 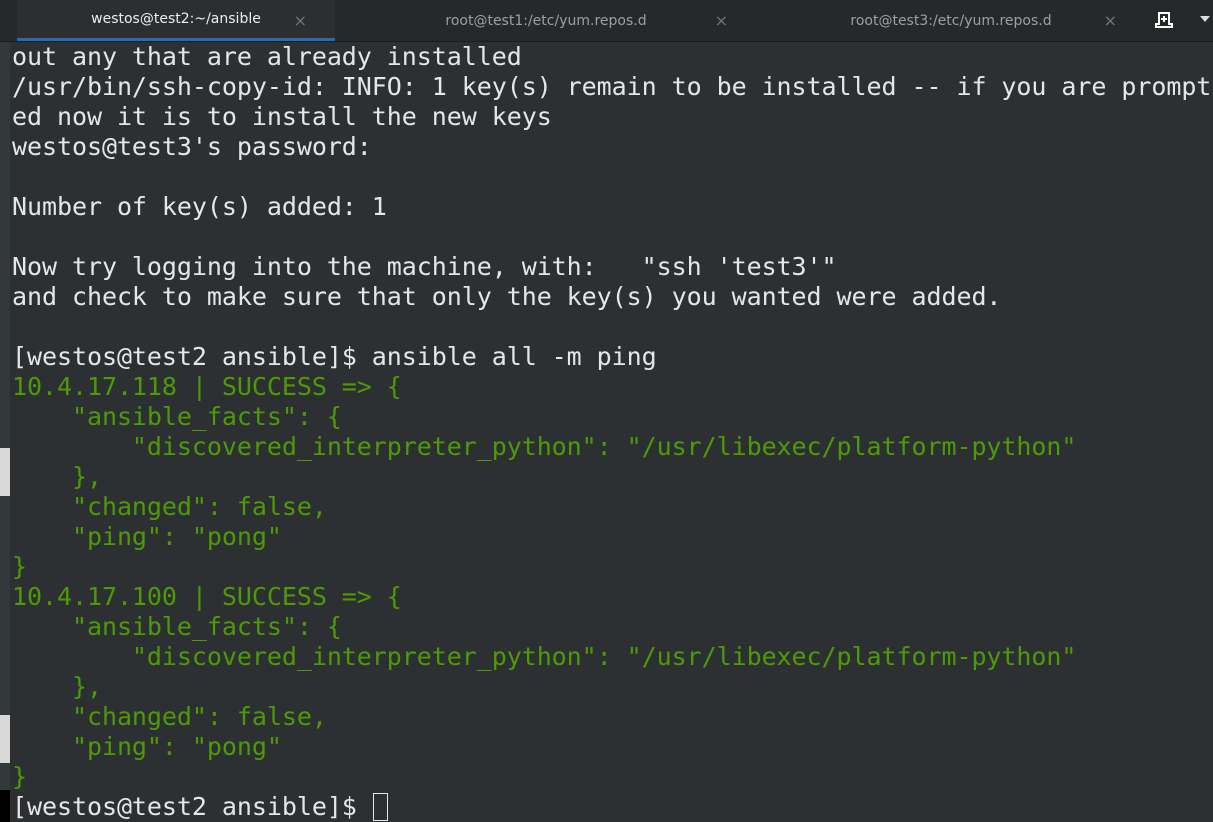 What do you see at coordinates (199, 146) in the screenshot?
I see `terminal-line: westos@test3's password:` at bounding box center [199, 146].